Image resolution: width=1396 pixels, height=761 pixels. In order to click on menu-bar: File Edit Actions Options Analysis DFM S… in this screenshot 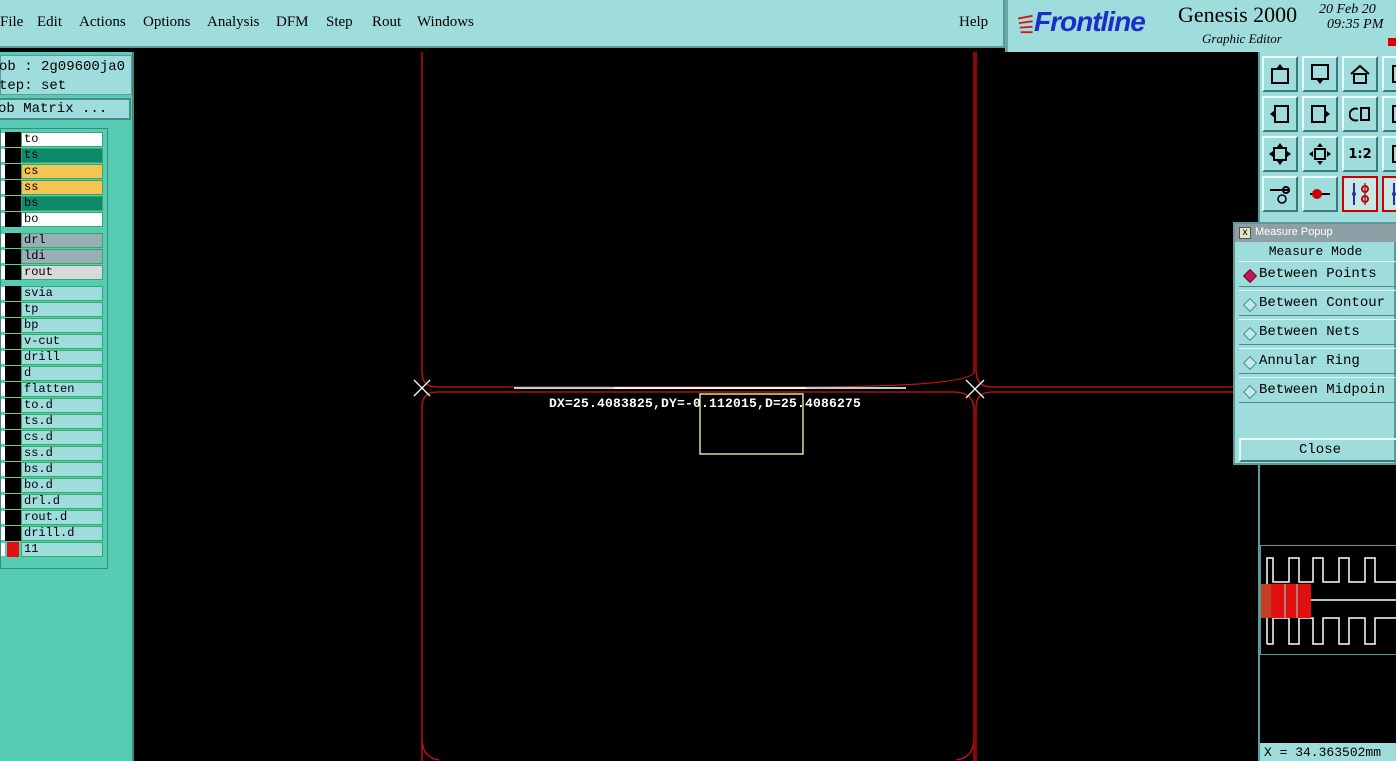, I will do `click(502, 24)`.